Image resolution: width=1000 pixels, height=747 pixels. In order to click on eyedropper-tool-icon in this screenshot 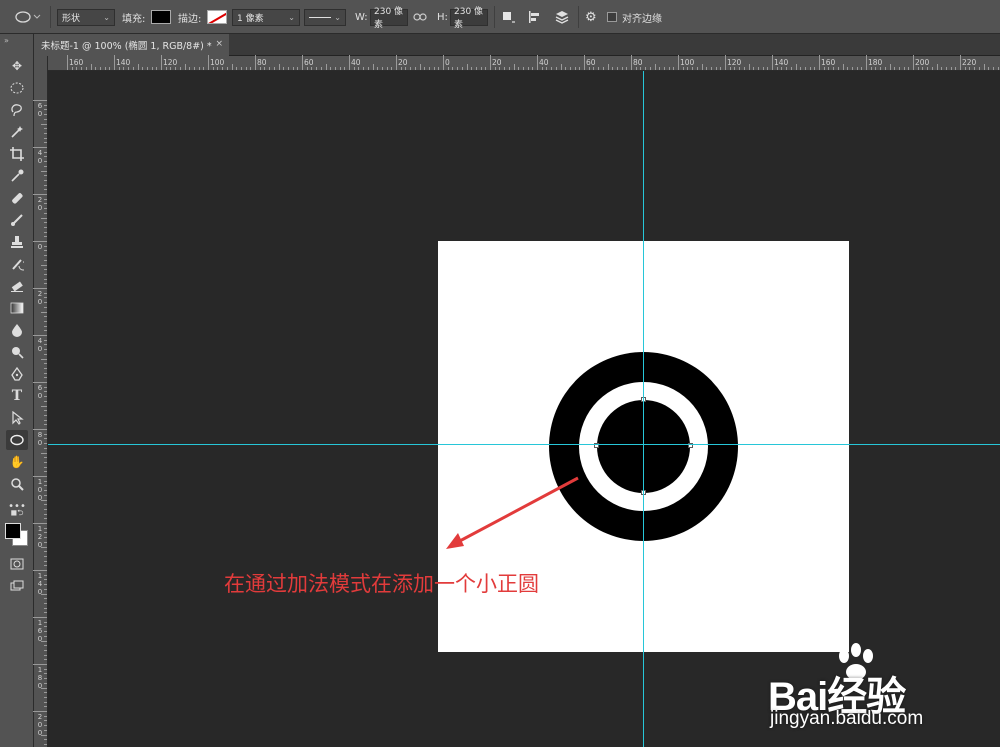, I will do `click(17, 176)`.